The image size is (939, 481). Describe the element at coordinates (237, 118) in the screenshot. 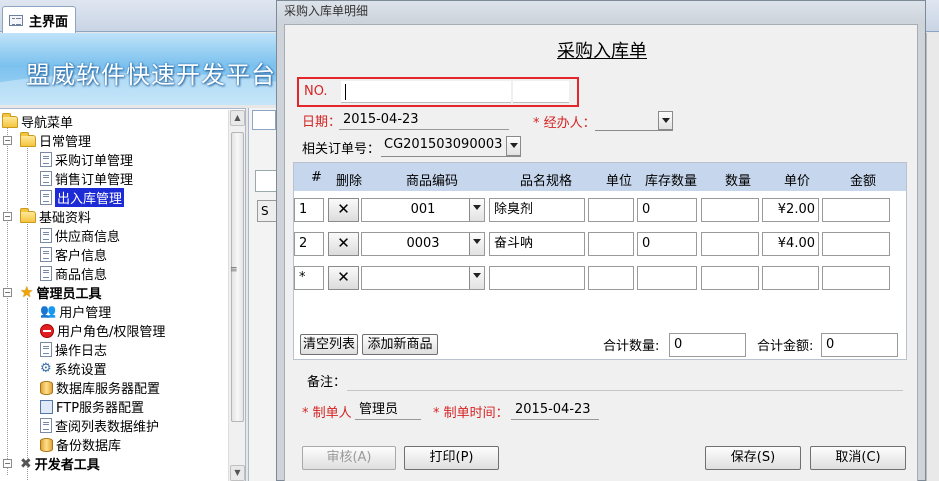

I see `scroll-up-icon: ▲` at that location.